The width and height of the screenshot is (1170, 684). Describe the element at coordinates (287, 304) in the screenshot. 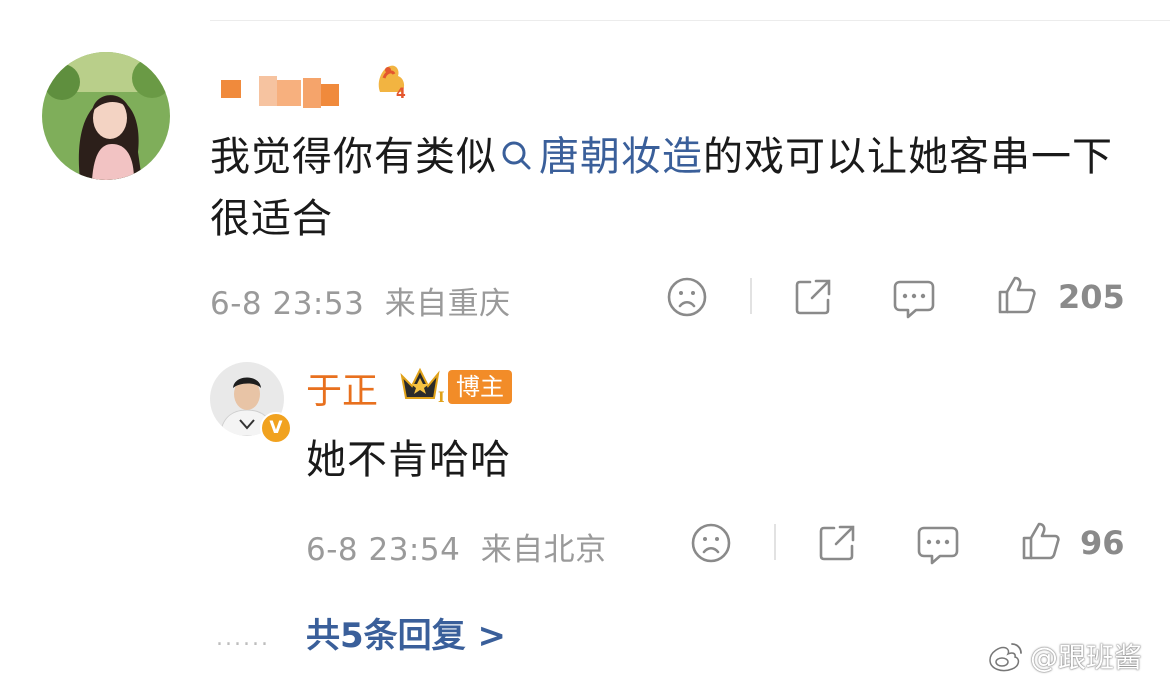

I see `comment-time: 6-8 23:53` at that location.